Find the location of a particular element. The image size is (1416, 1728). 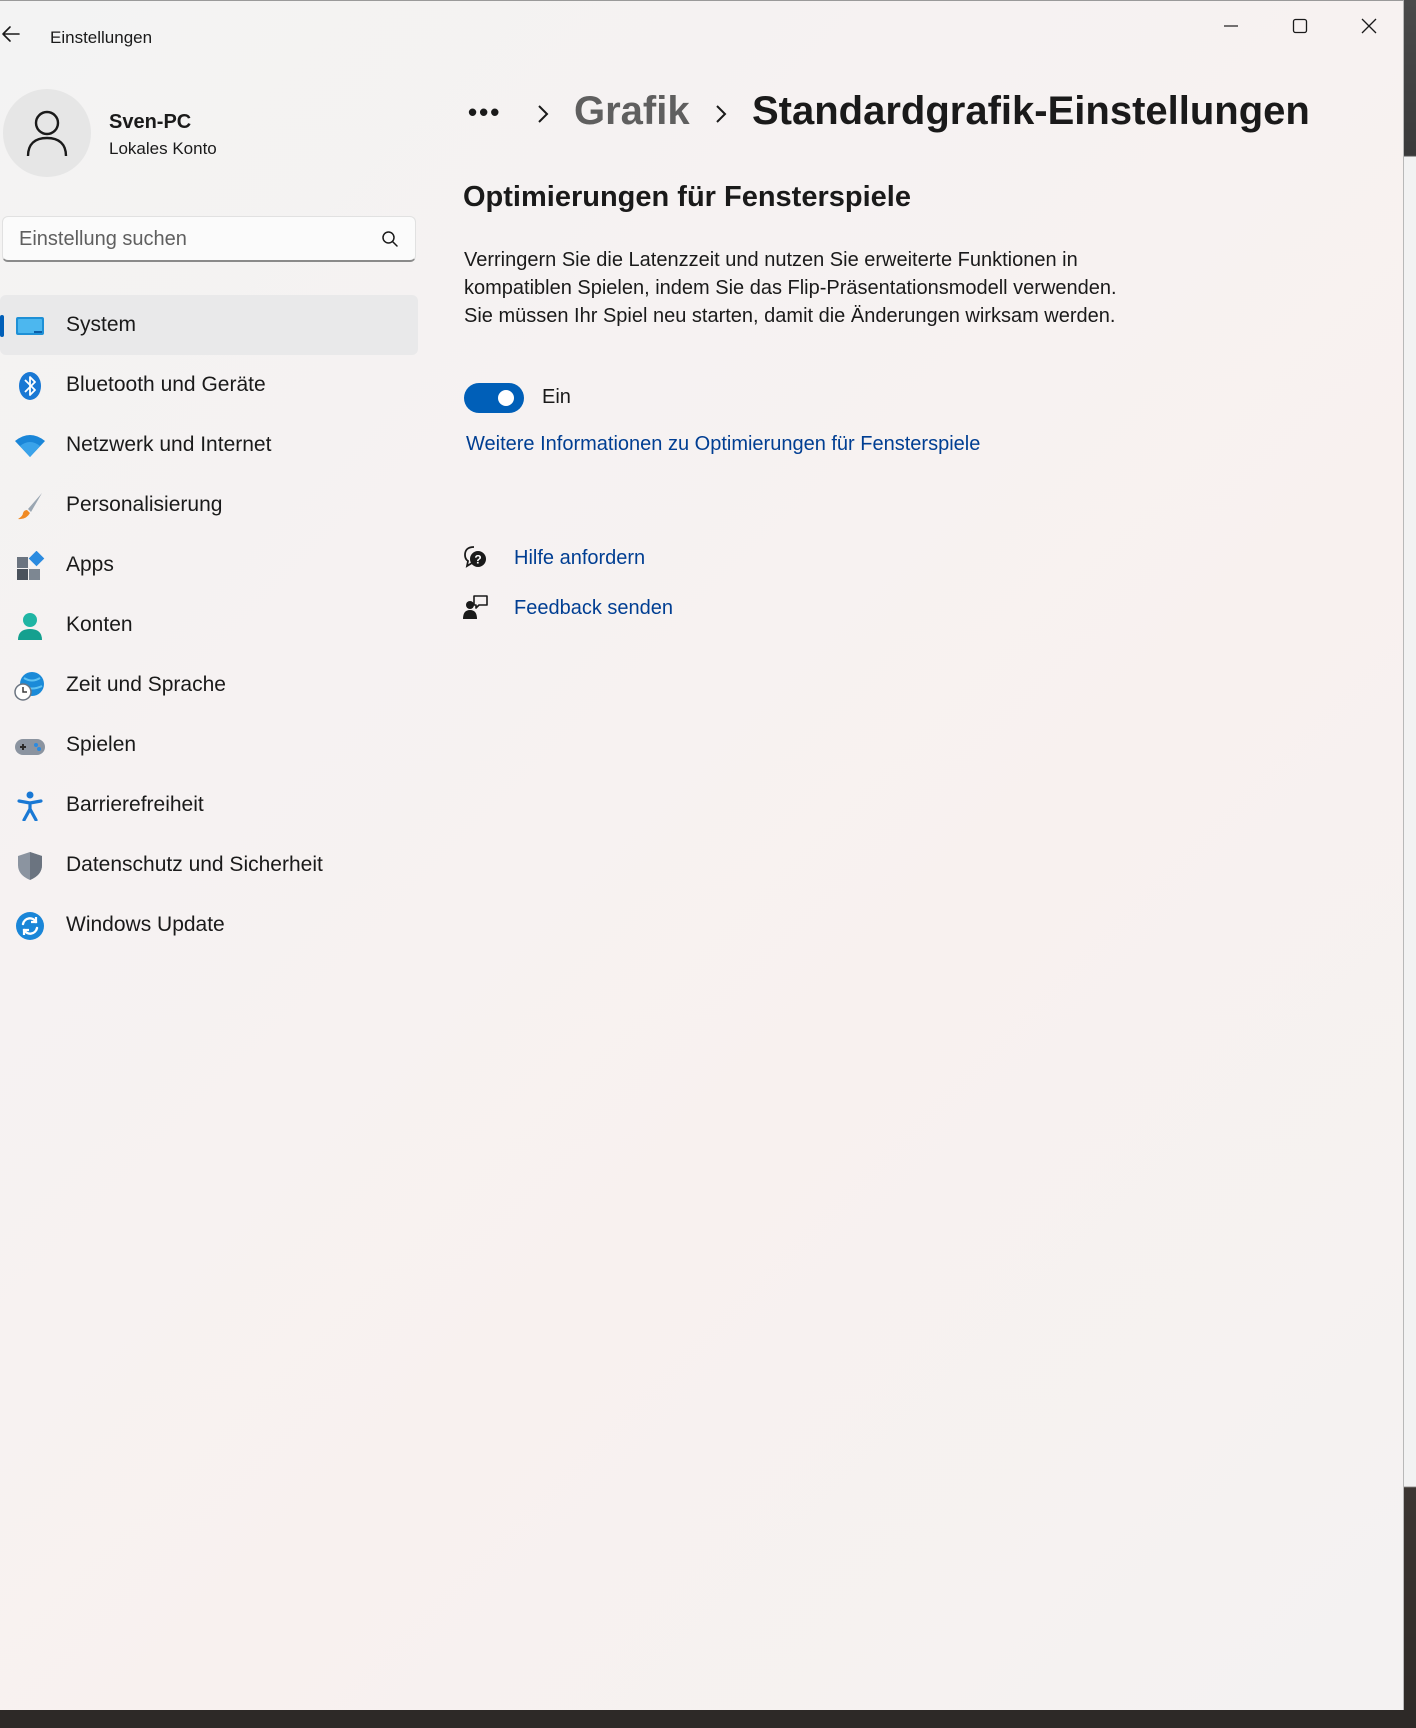

breadcrumb-parent-link: Grafik is located at coordinates (632, 111).